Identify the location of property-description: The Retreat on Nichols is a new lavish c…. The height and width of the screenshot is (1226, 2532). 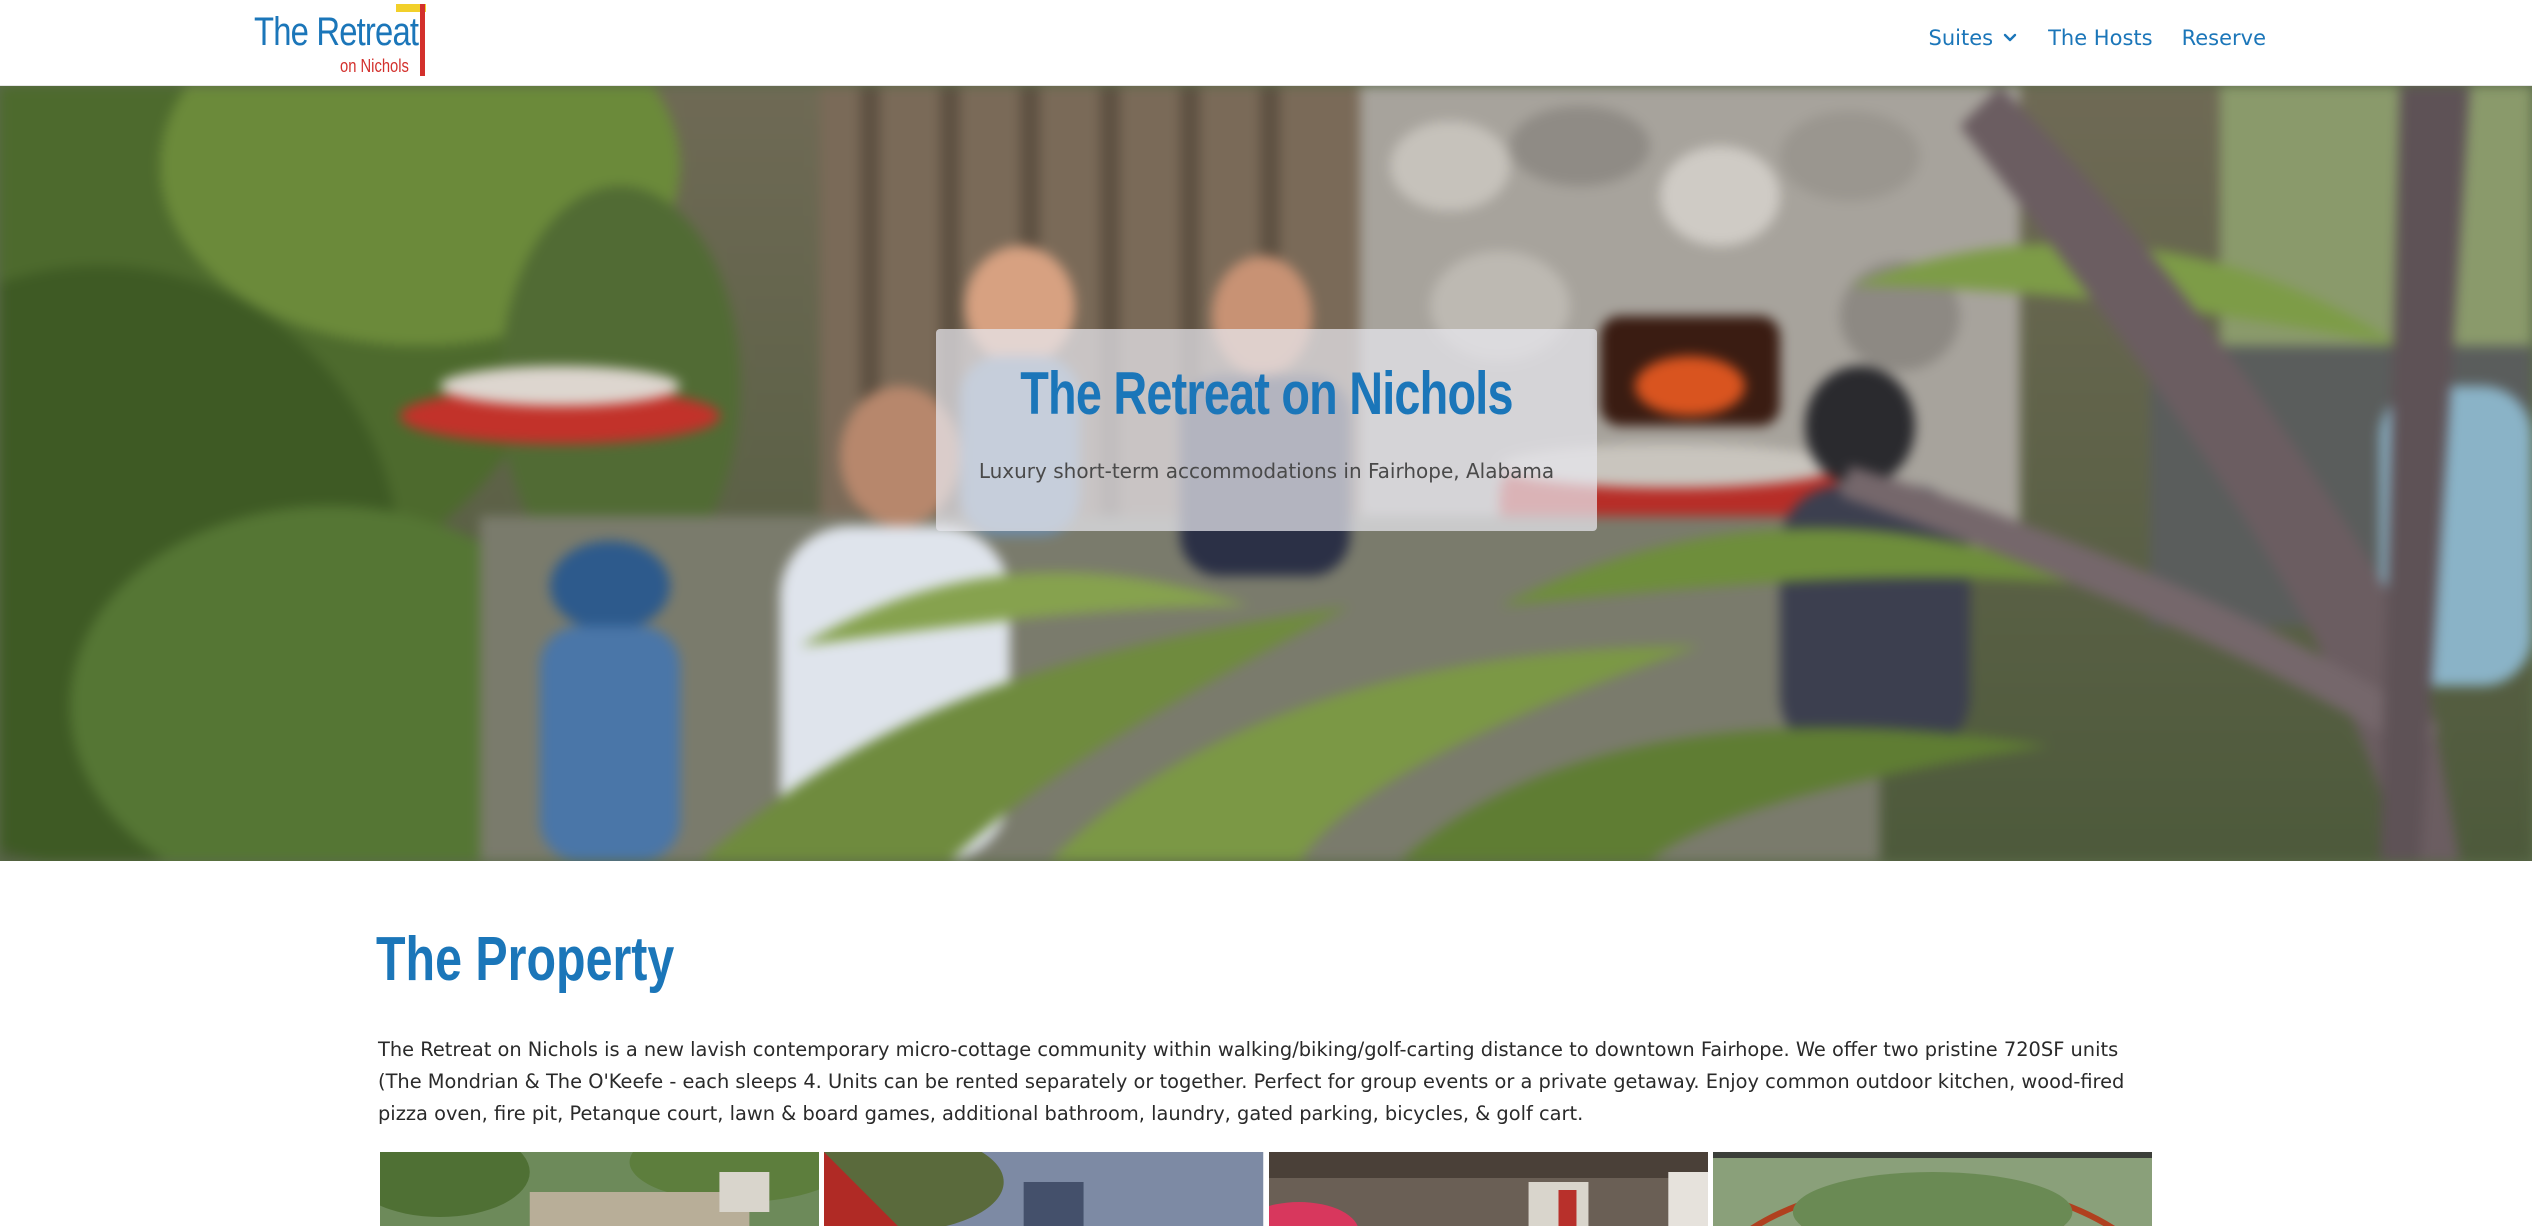
(1251, 1081).